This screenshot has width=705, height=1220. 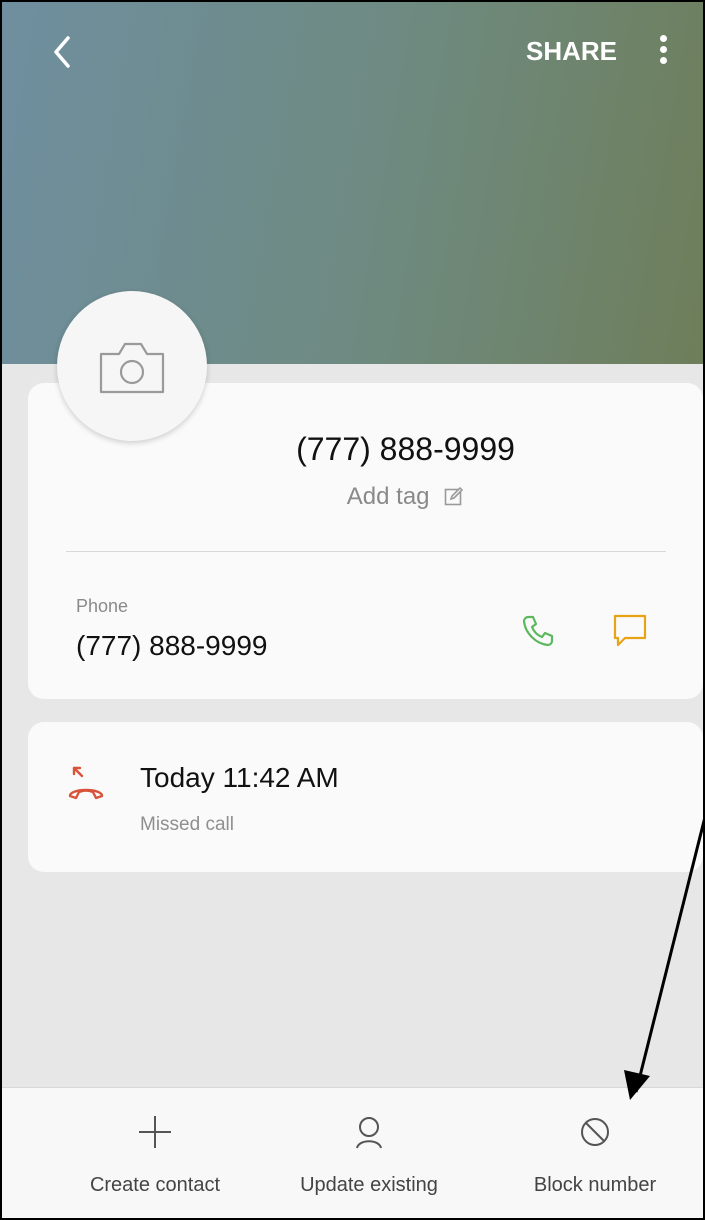 I want to click on call-log-time: Today 11:42 AM, so click(x=239, y=777).